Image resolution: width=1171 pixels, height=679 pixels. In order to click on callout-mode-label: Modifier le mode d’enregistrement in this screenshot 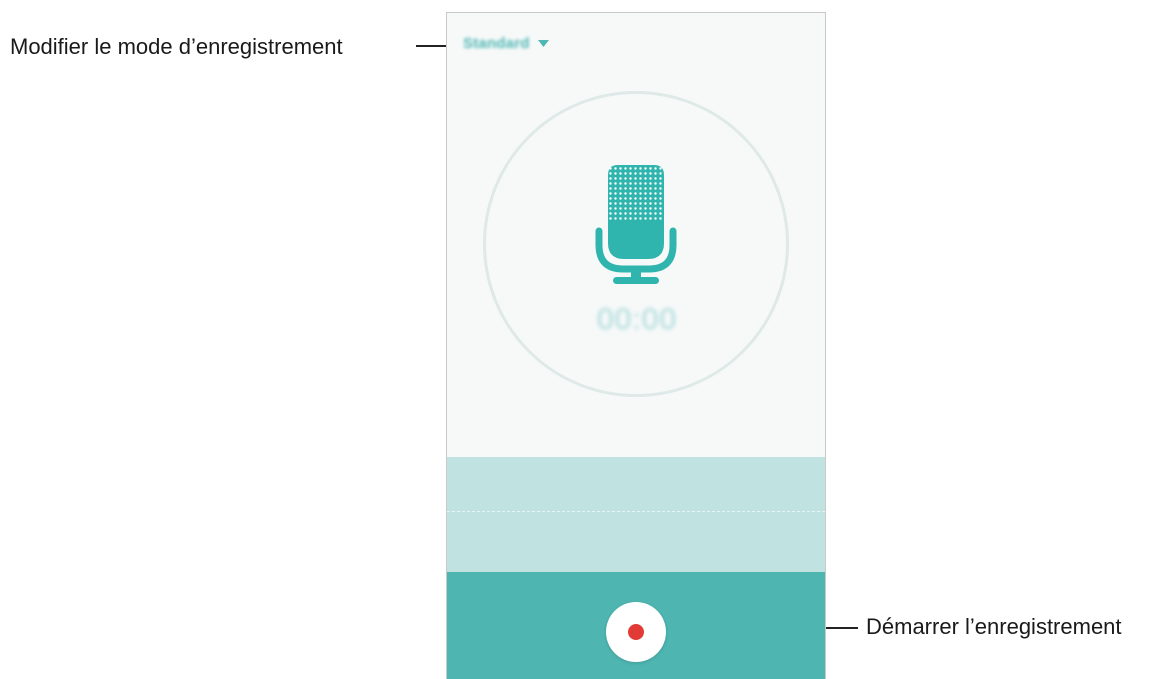, I will do `click(176, 46)`.